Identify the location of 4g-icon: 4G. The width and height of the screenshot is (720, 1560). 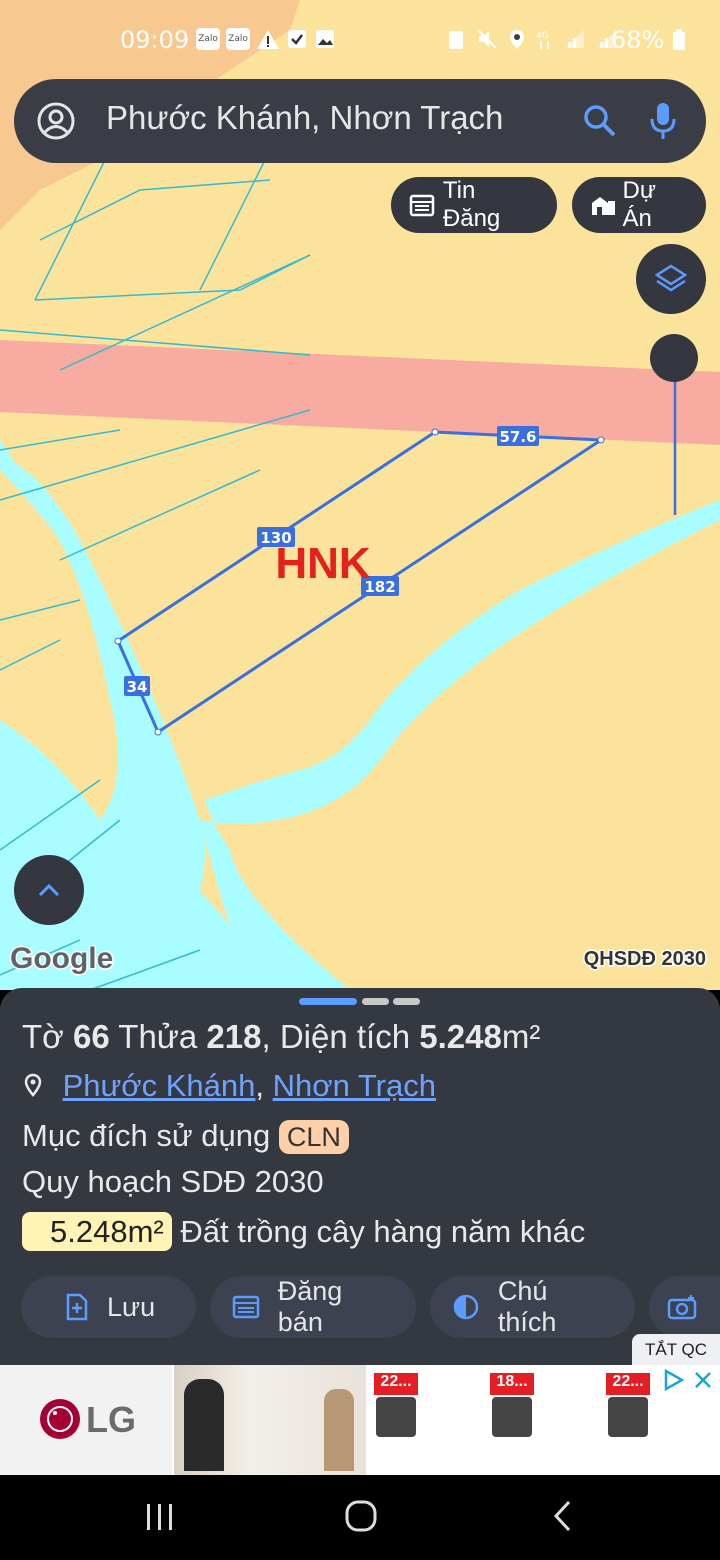
(542, 40).